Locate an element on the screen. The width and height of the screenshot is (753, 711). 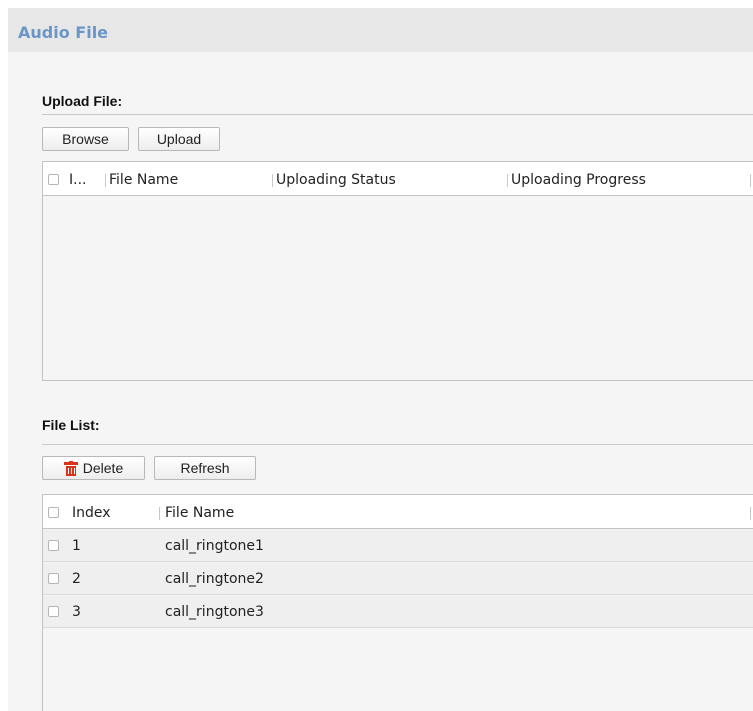
upload-section-title: Upload File: is located at coordinates (82, 101).